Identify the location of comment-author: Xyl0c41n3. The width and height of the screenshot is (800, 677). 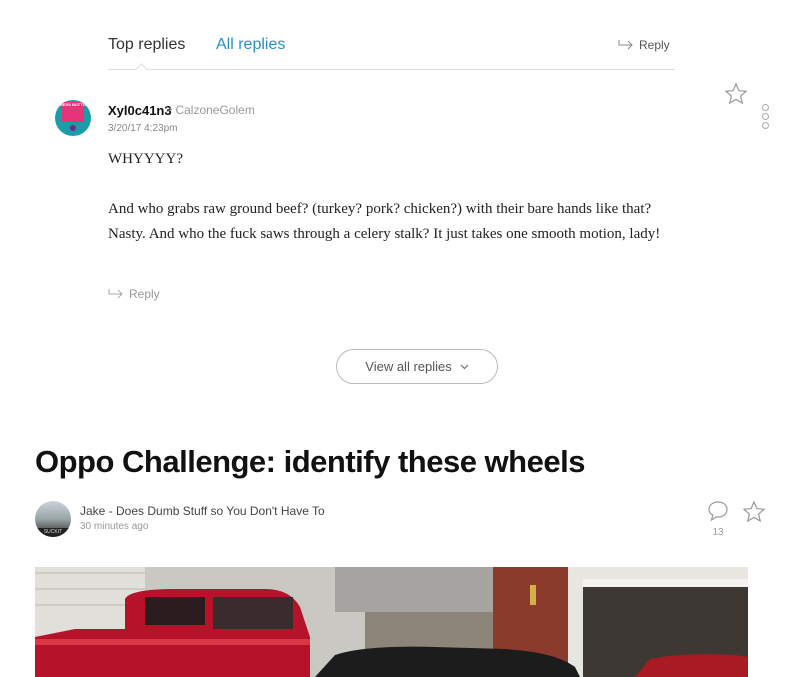
(140, 110).